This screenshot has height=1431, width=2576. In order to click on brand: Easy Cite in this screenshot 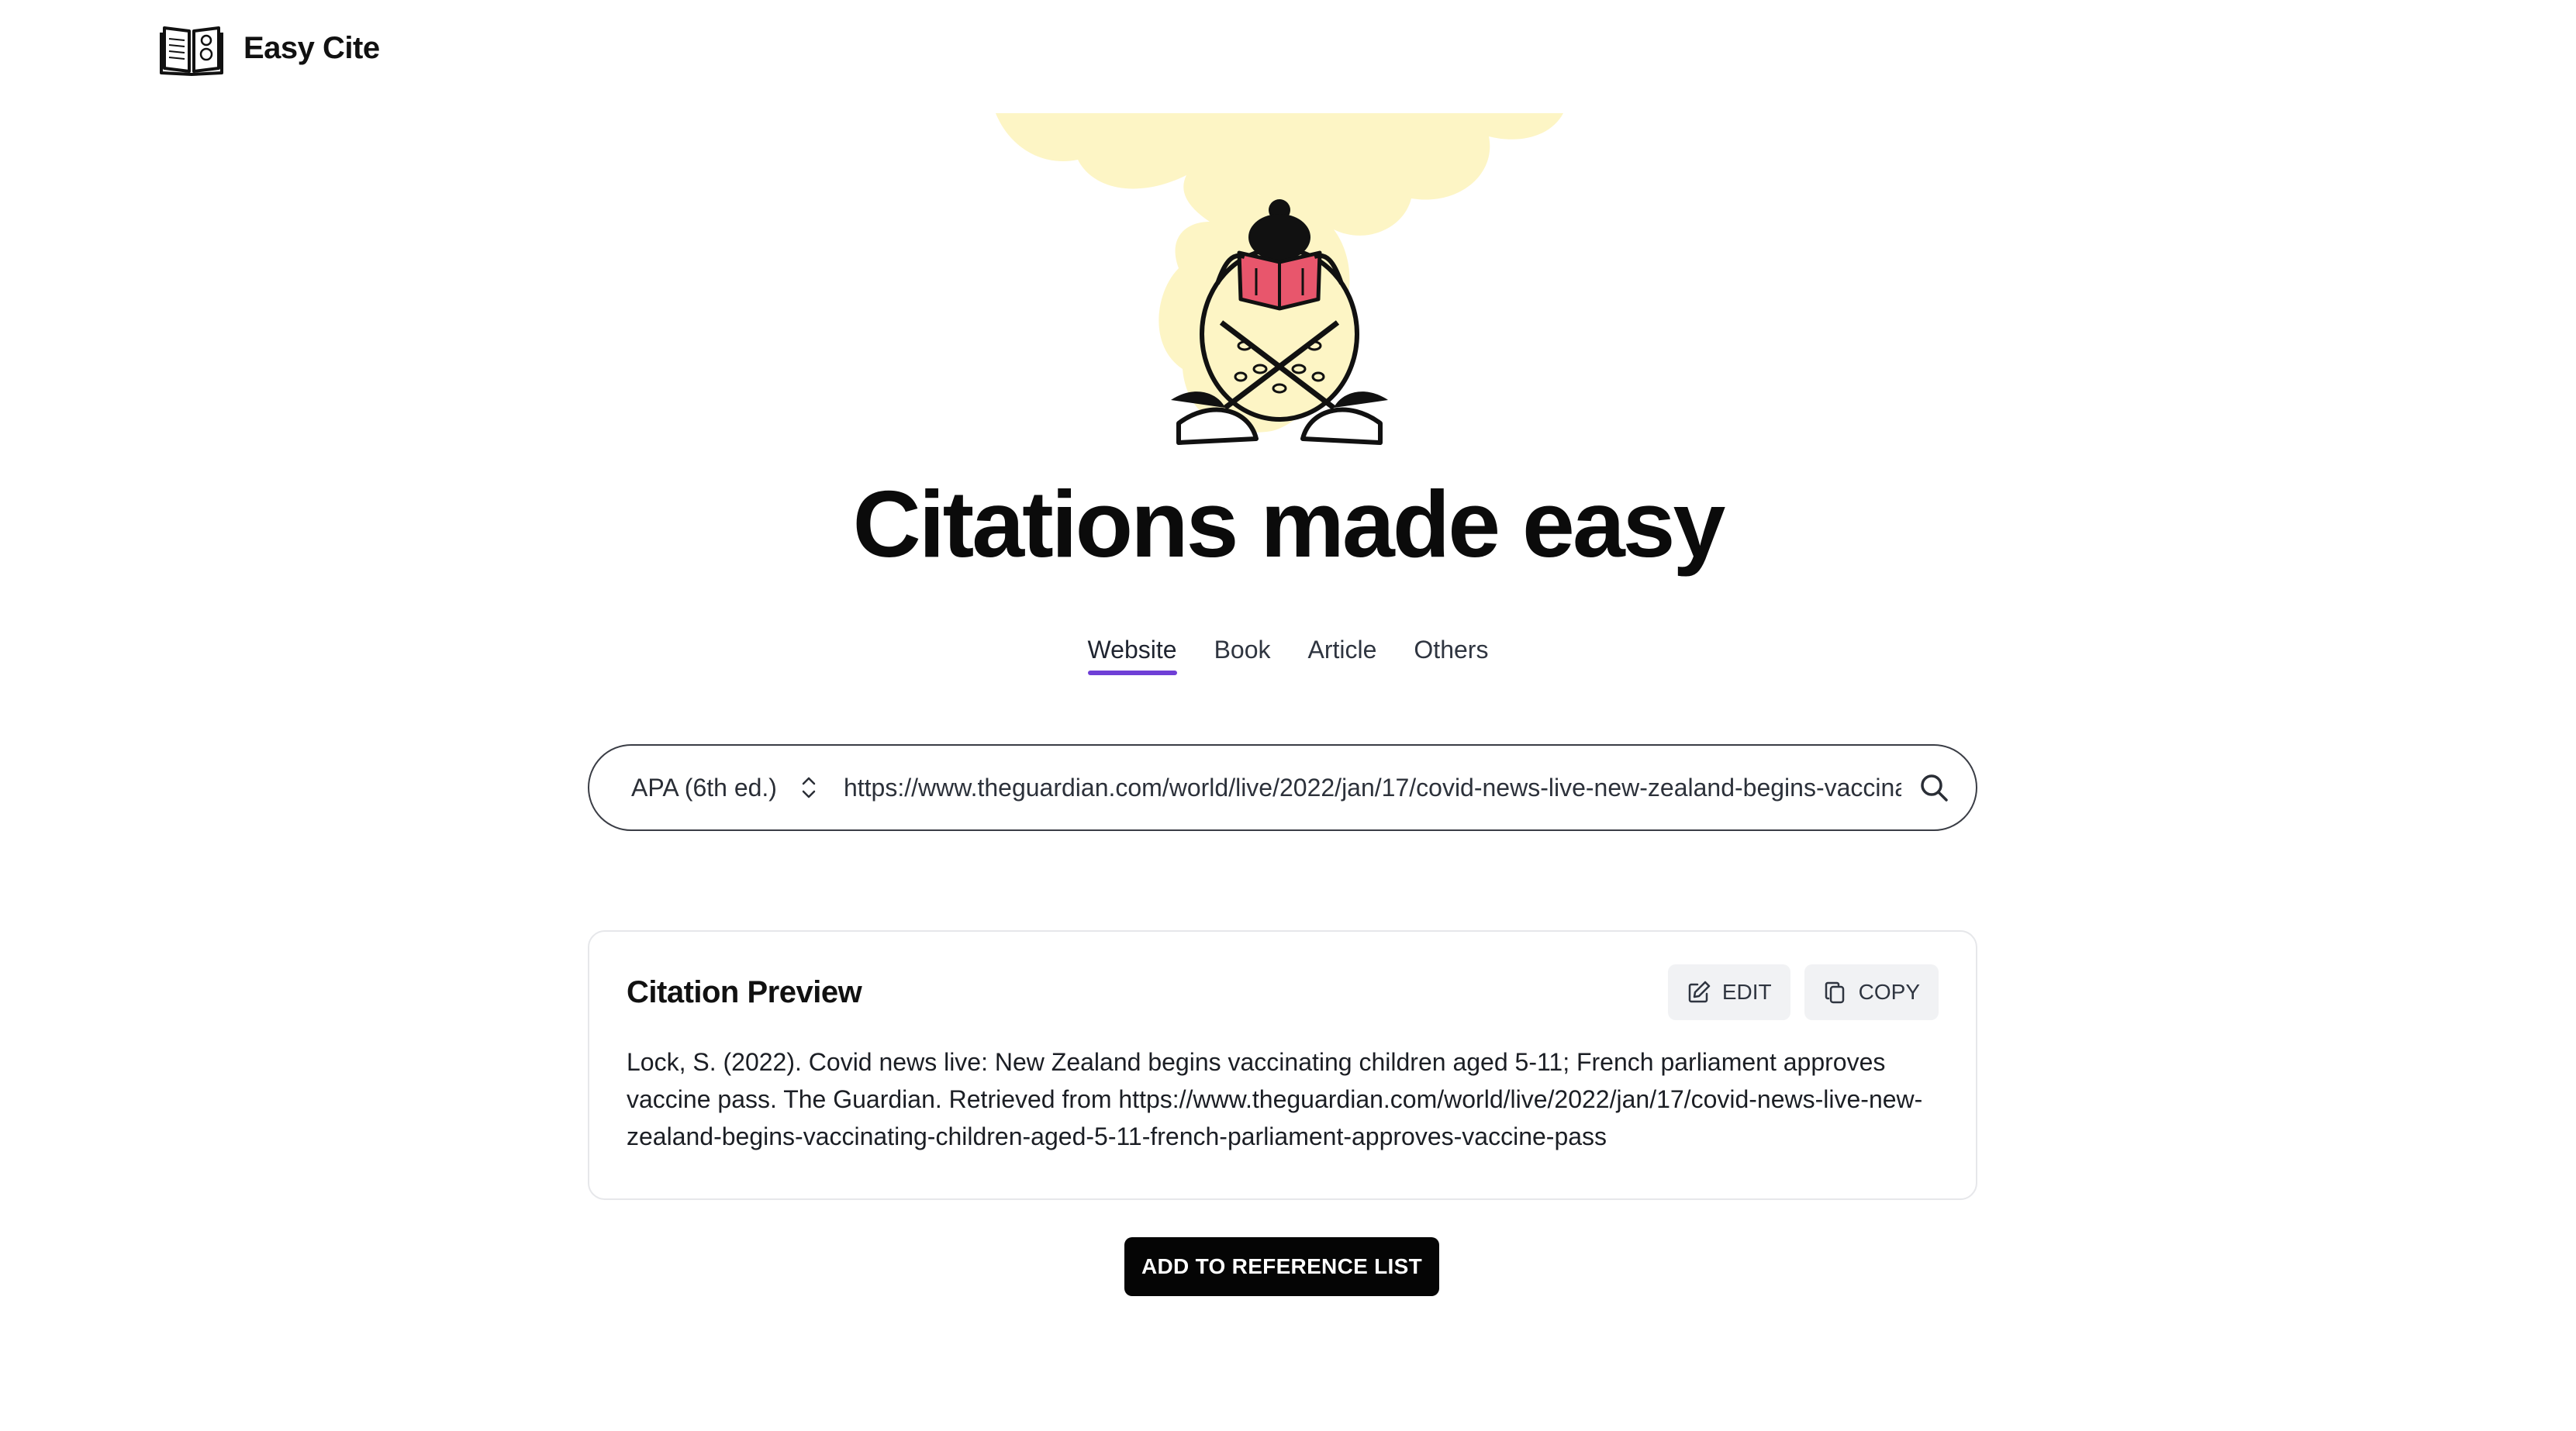, I will do `click(270, 48)`.